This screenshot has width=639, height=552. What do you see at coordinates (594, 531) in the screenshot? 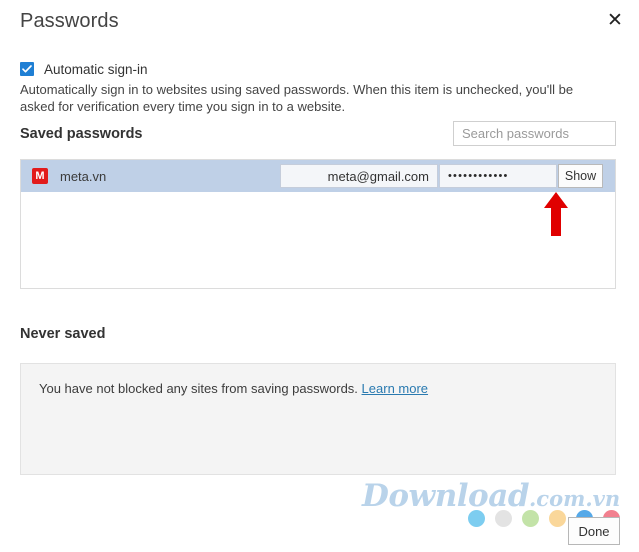
I see `done-button: Done` at bounding box center [594, 531].